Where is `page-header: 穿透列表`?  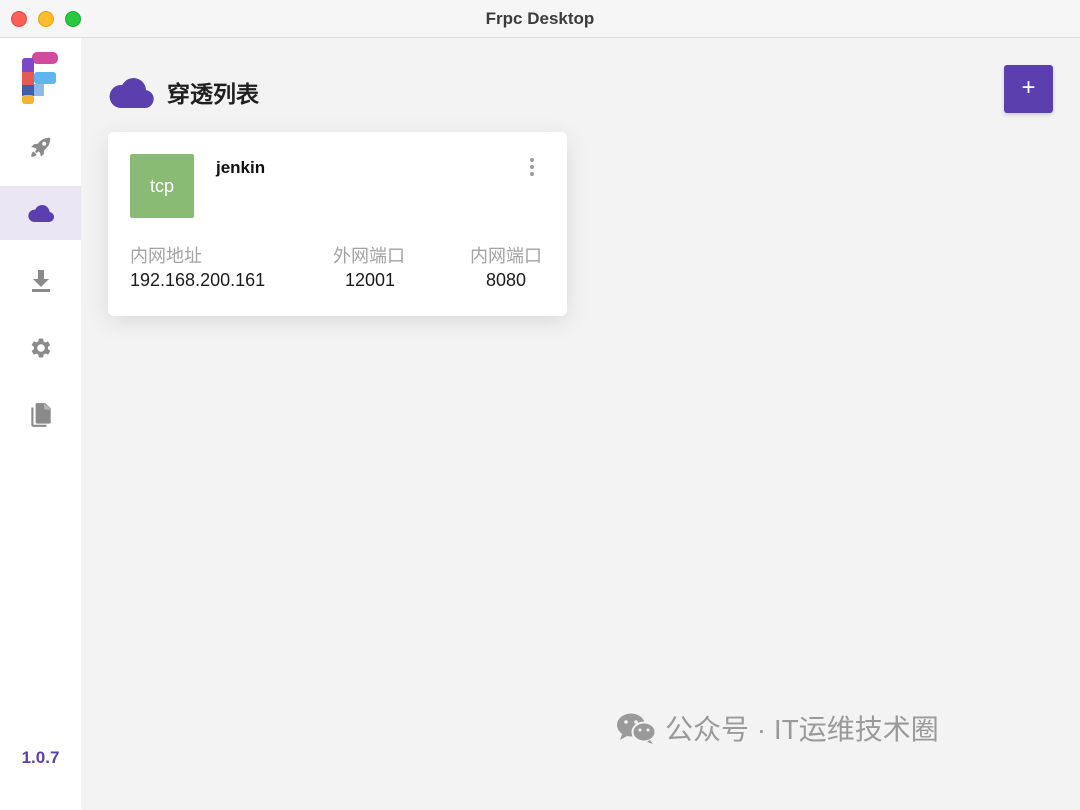
page-header: 穿透列表 is located at coordinates (184, 92).